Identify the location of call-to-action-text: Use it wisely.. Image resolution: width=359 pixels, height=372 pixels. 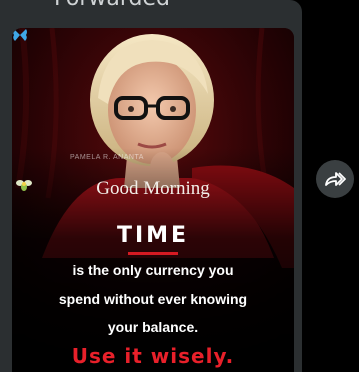
(153, 356).